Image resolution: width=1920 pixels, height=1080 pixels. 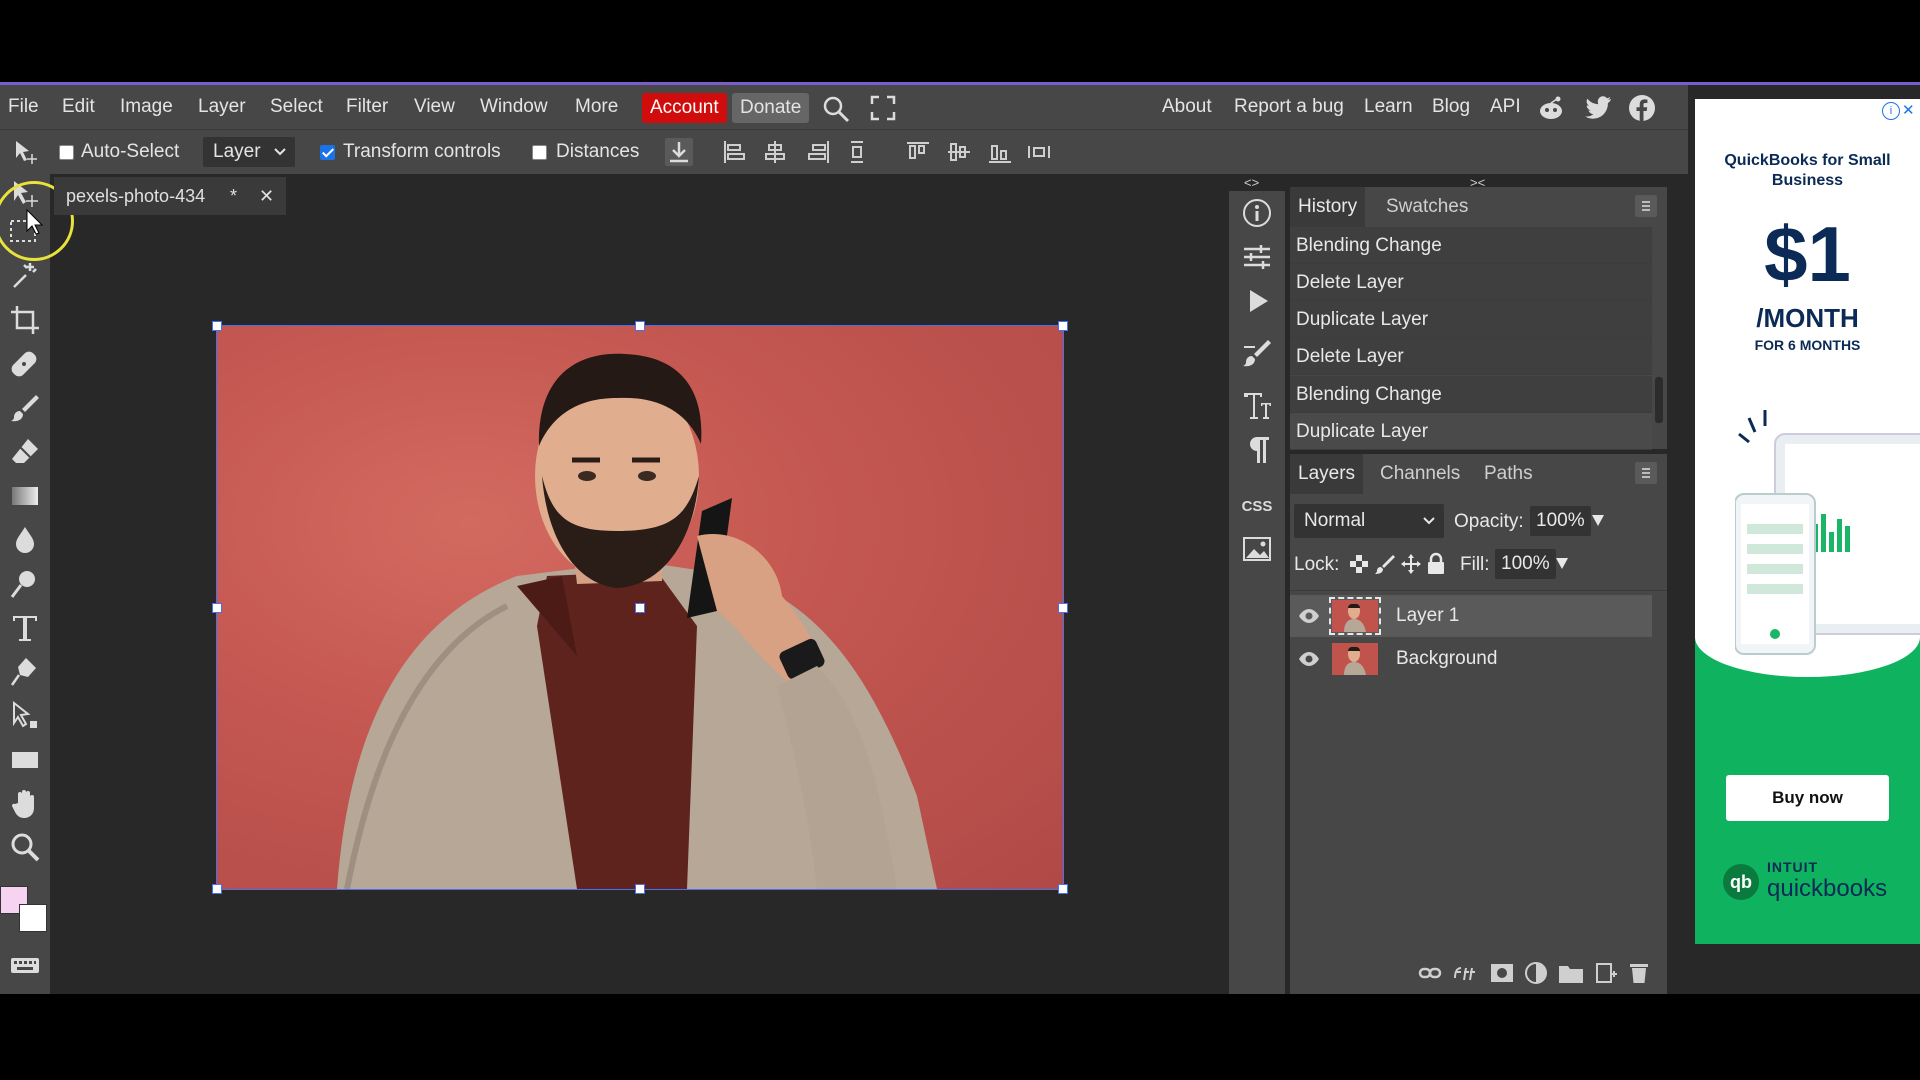 What do you see at coordinates (146, 107) in the screenshot?
I see `menu-image: Image` at bounding box center [146, 107].